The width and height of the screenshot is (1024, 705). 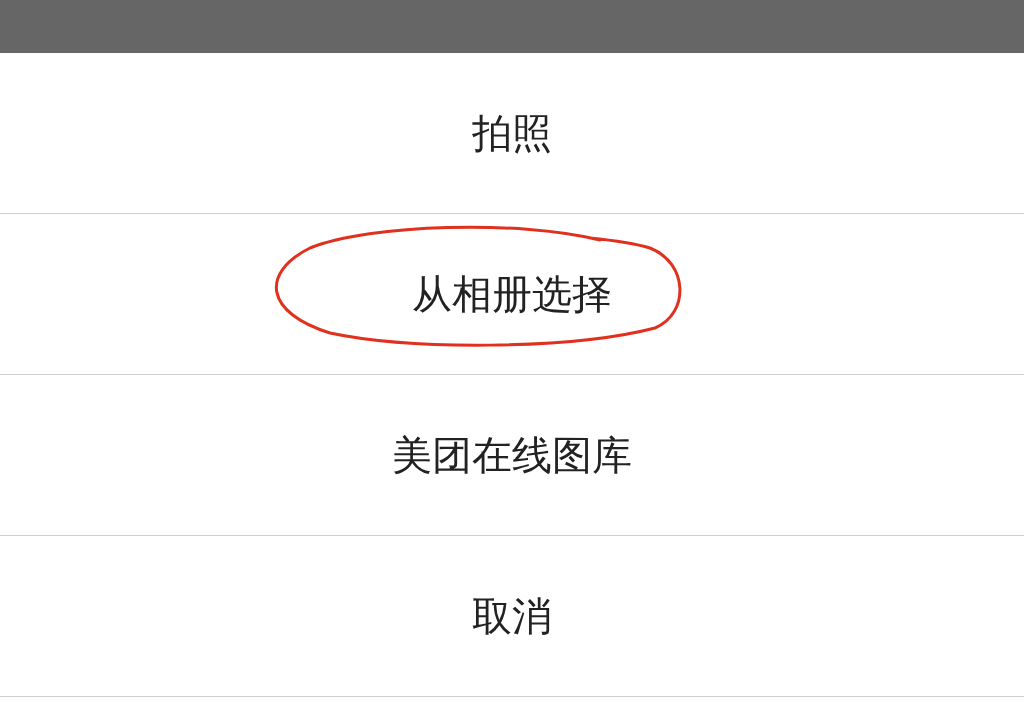 I want to click on option-label: 取消, so click(x=512, y=616).